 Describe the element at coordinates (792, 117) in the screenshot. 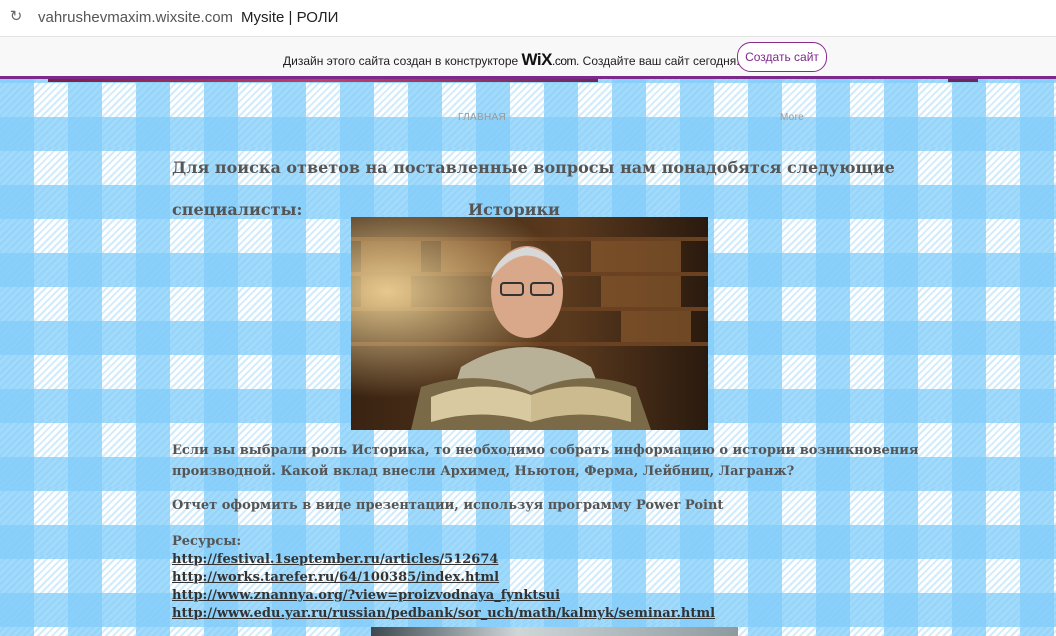

I see `nav-more: More` at that location.